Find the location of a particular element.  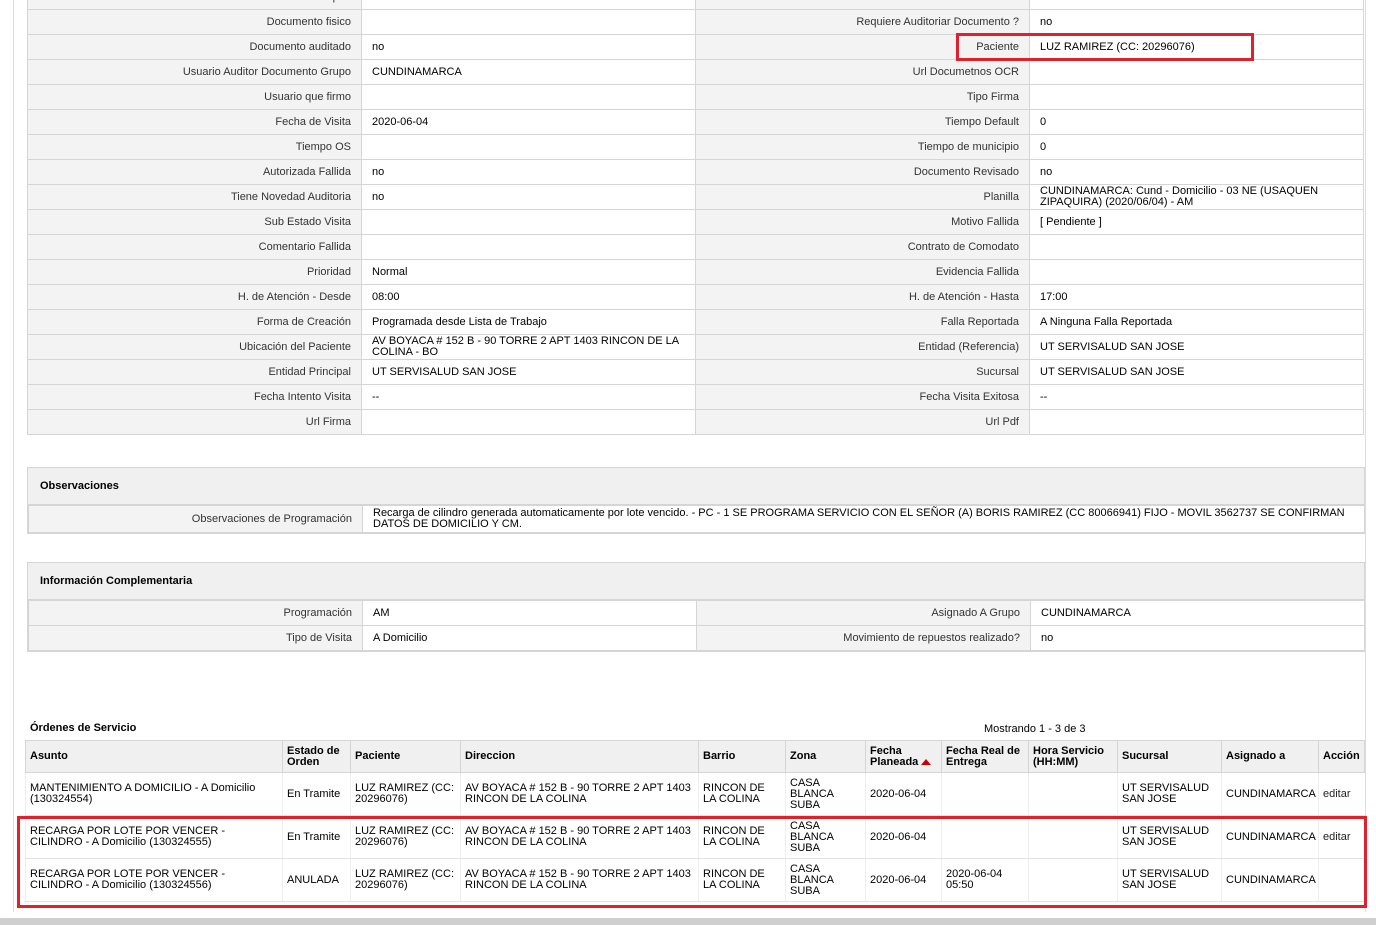

column-header-label: Paciente is located at coordinates (378, 756).